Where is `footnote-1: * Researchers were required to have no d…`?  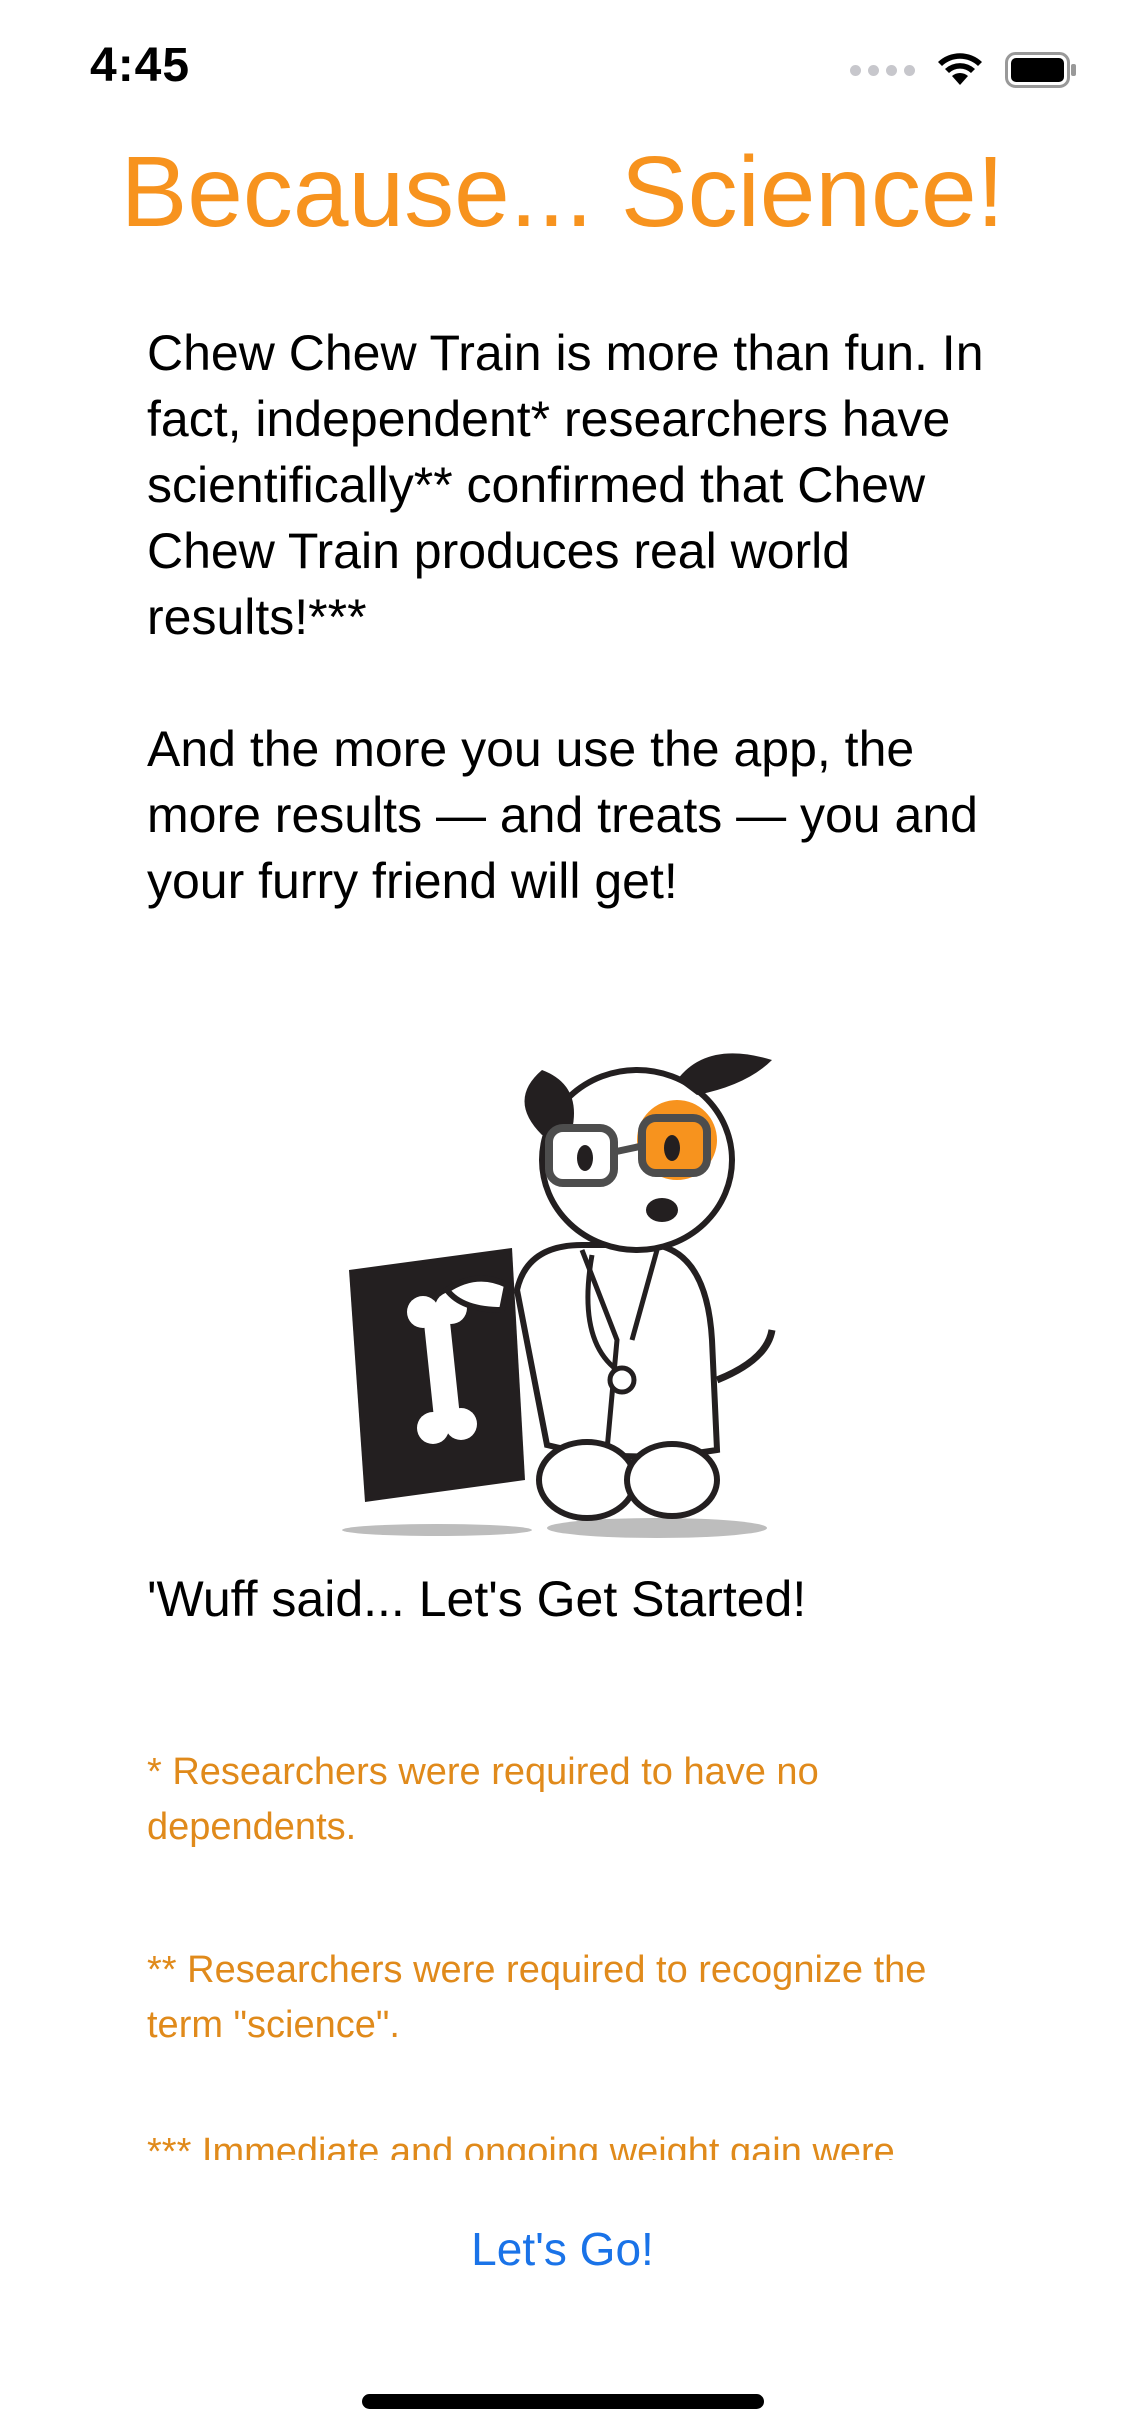
footnote-1: * Researchers were required to have no d… is located at coordinates (483, 1799).